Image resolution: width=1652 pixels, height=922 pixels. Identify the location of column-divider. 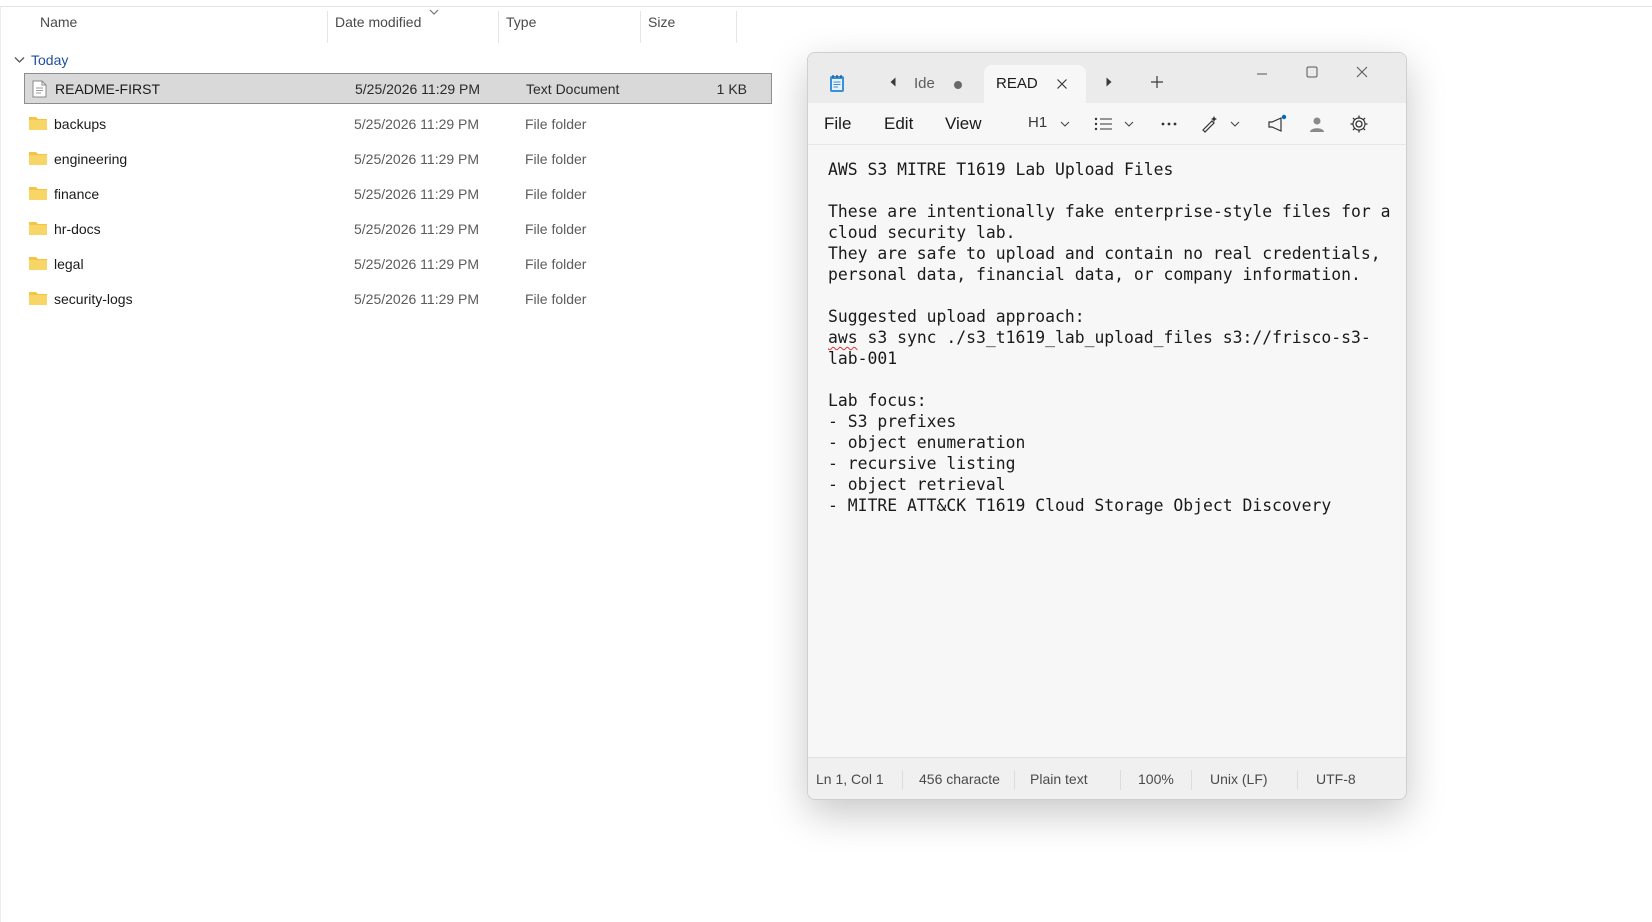
(736, 27).